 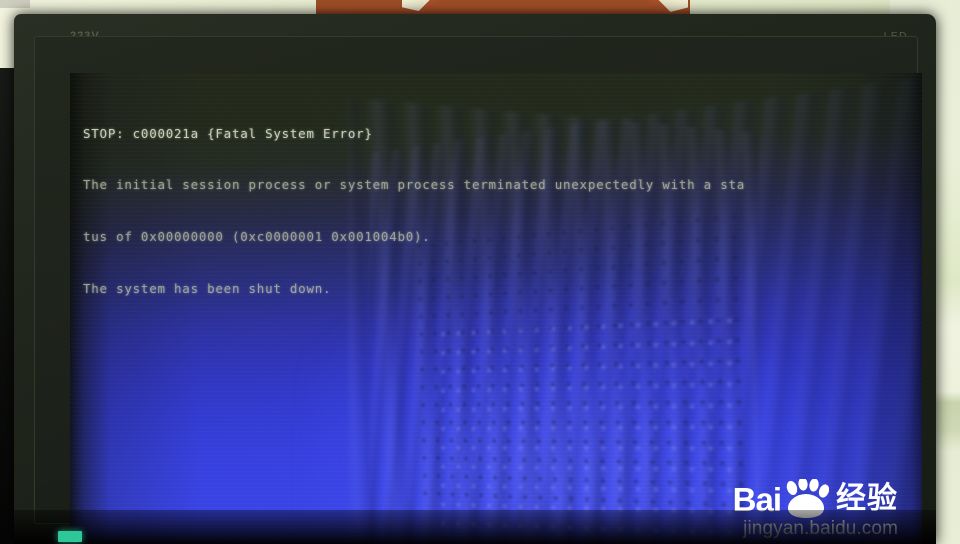 What do you see at coordinates (228, 133) in the screenshot?
I see `stop-error-line-1: STOP: c000021a {Fatal System Error}` at bounding box center [228, 133].